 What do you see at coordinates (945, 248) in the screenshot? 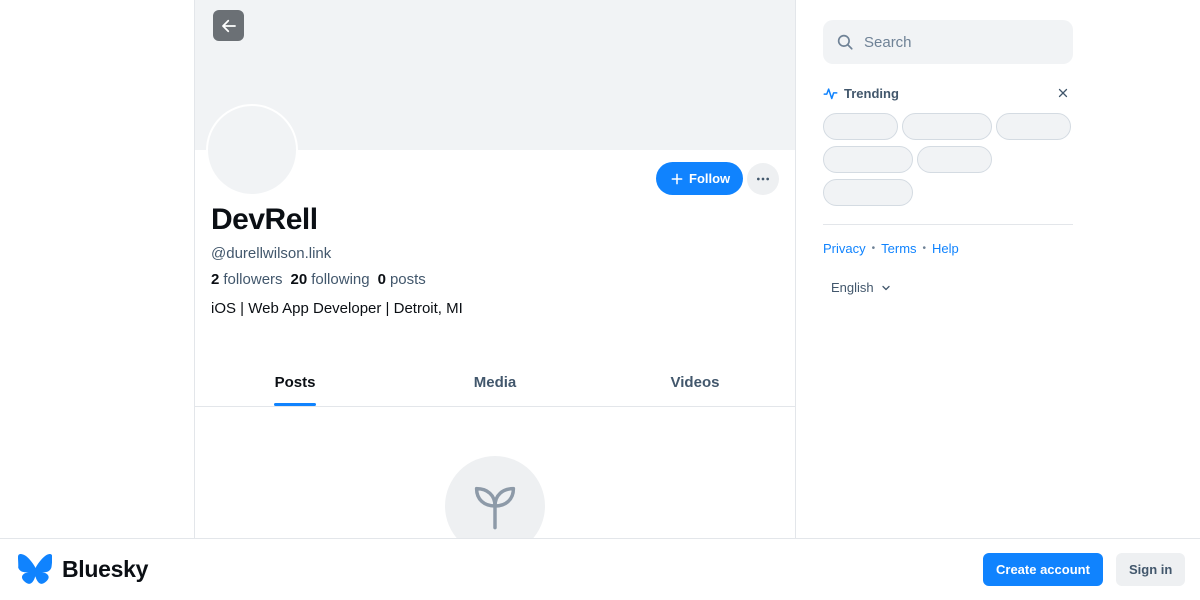
I see `help-link: Help` at bounding box center [945, 248].